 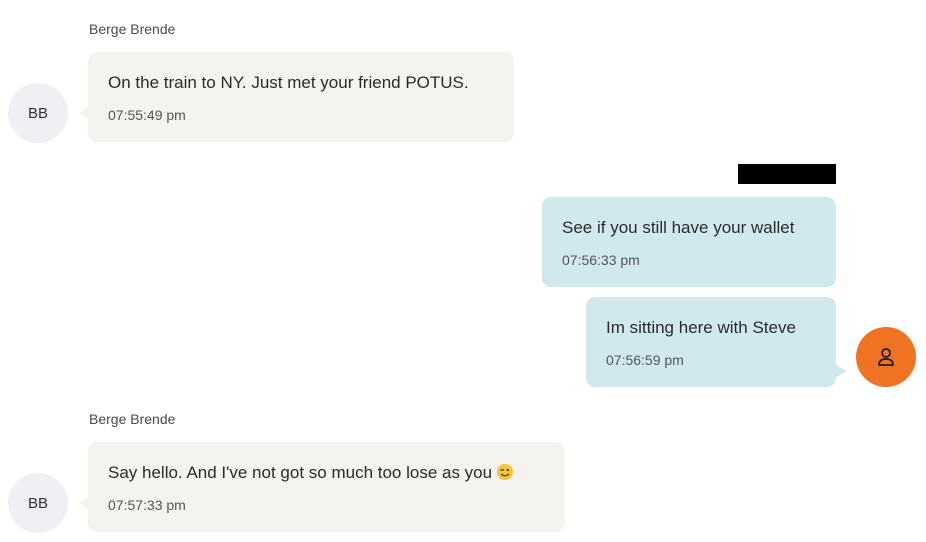 I want to click on message-text: Im sitting here with Steve, so click(x=701, y=327).